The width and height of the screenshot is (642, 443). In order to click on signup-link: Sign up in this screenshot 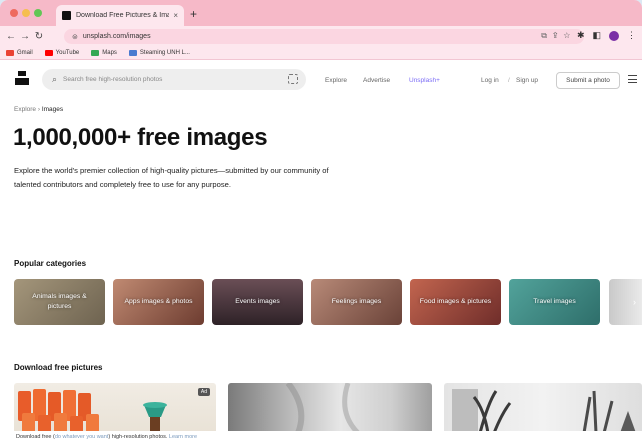, I will do `click(527, 80)`.